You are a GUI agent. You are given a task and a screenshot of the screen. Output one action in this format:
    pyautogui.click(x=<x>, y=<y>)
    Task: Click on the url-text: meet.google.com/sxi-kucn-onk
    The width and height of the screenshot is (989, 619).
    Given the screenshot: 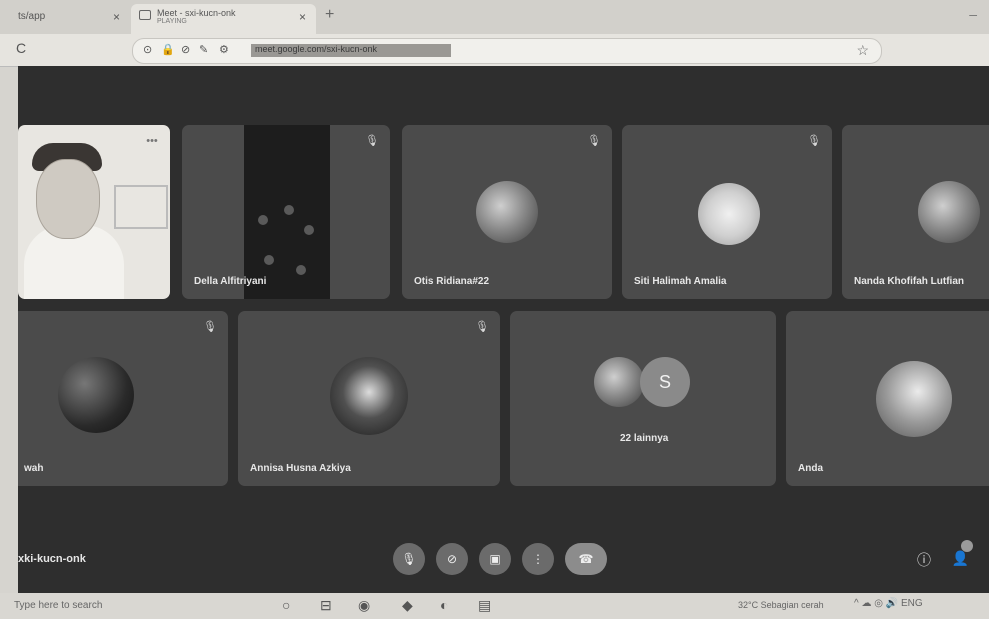 What is the action you would take?
    pyautogui.click(x=316, y=49)
    